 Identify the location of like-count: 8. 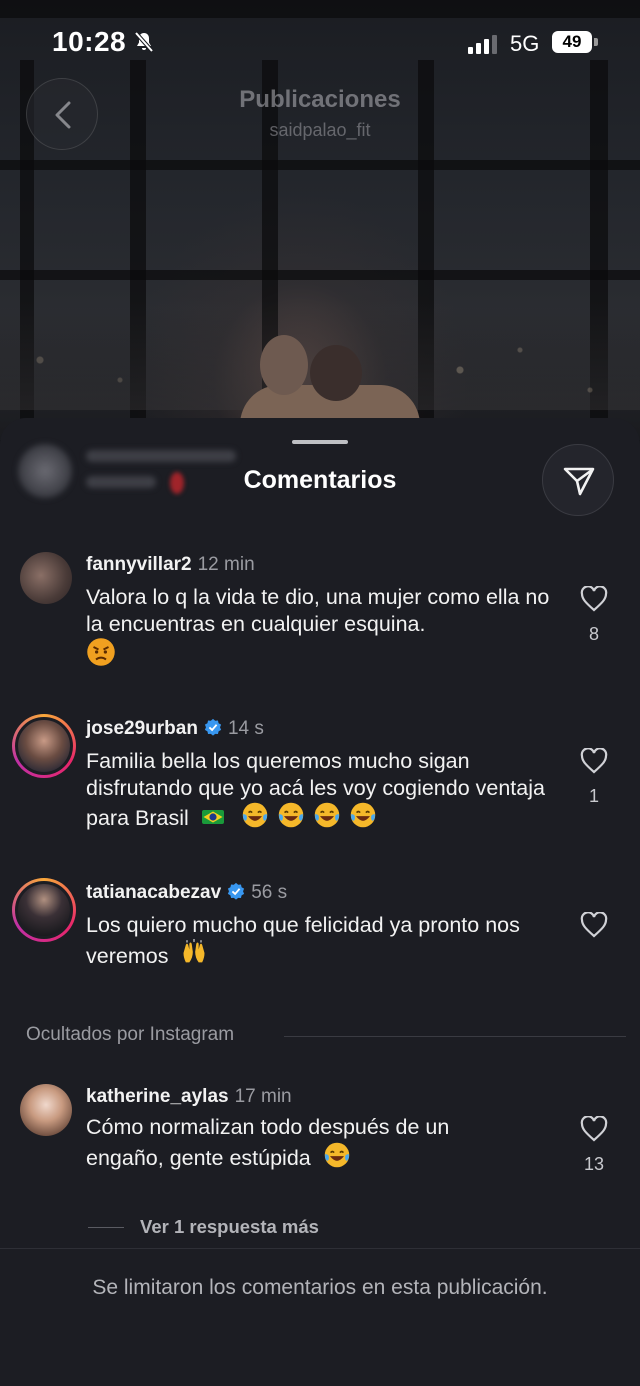
(593, 634).